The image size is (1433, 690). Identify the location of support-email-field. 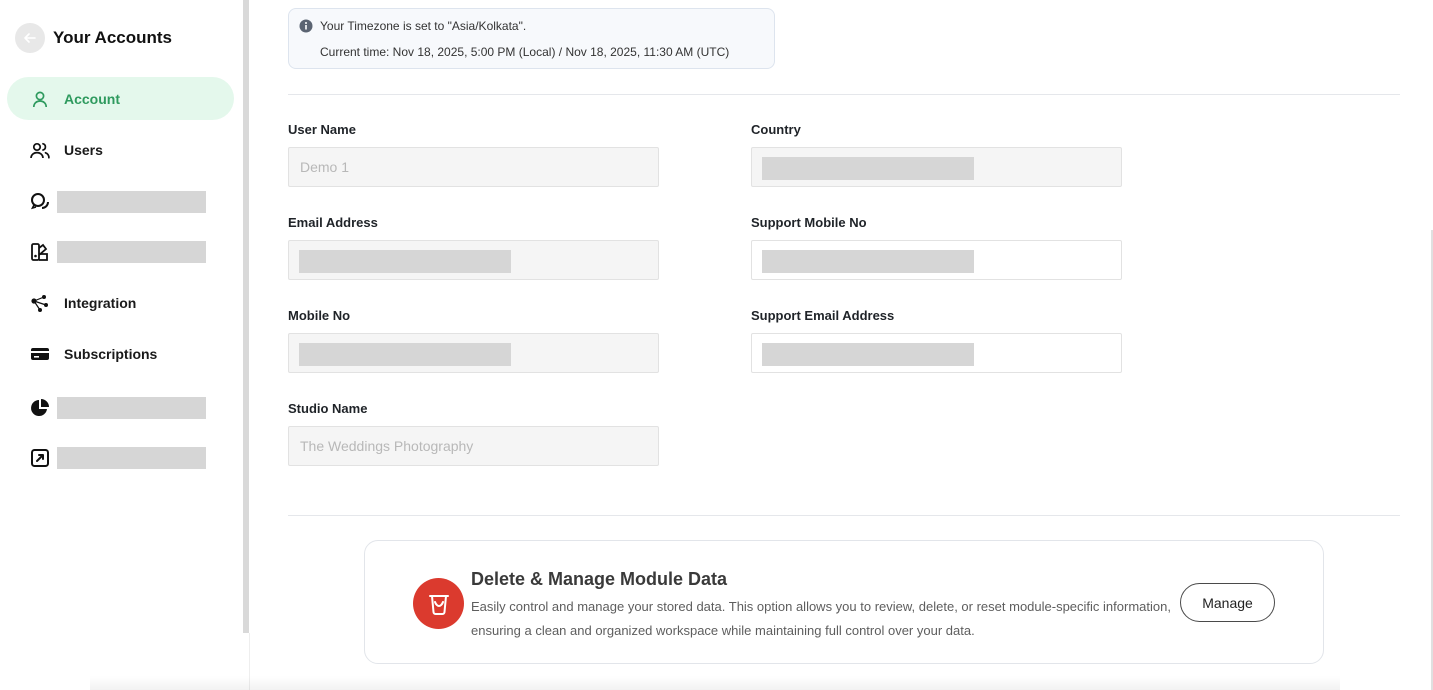
(936, 353).